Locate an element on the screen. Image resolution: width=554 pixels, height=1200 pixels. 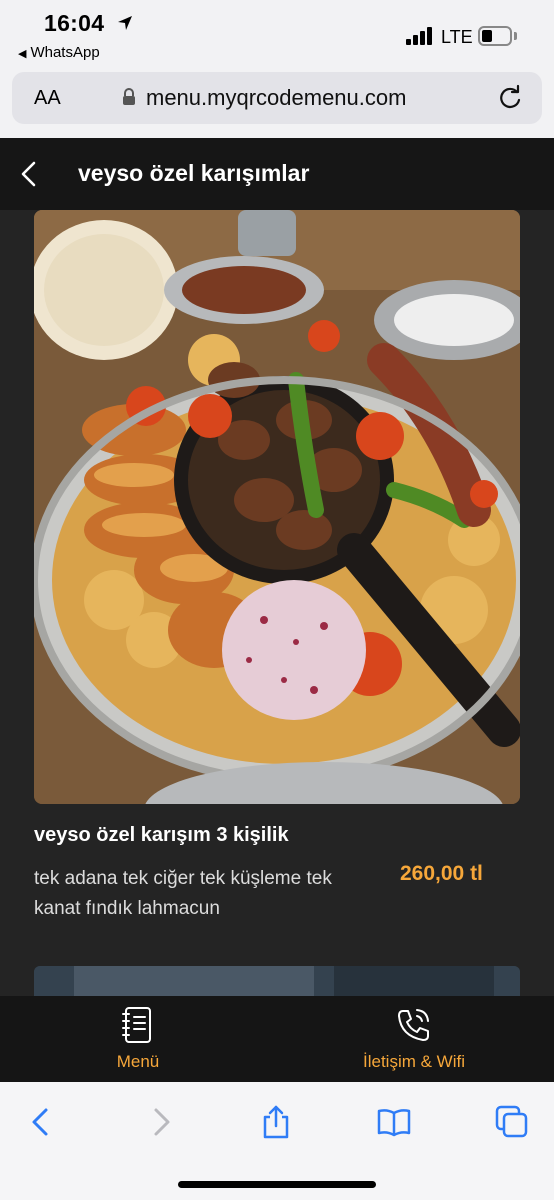
next-product-card is located at coordinates (277, 981).